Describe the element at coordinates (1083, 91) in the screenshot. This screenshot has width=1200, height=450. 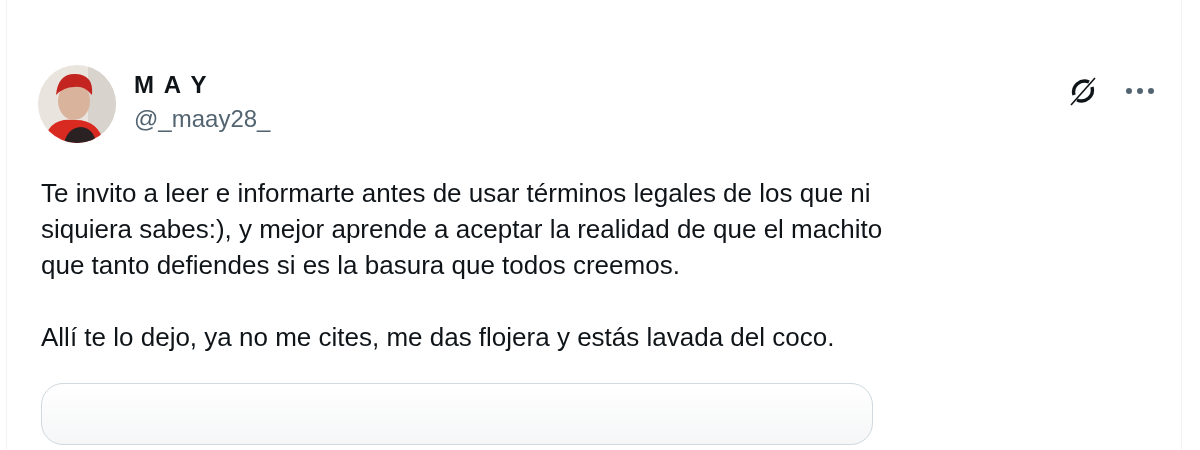
I see `slashed-circle-icon` at that location.